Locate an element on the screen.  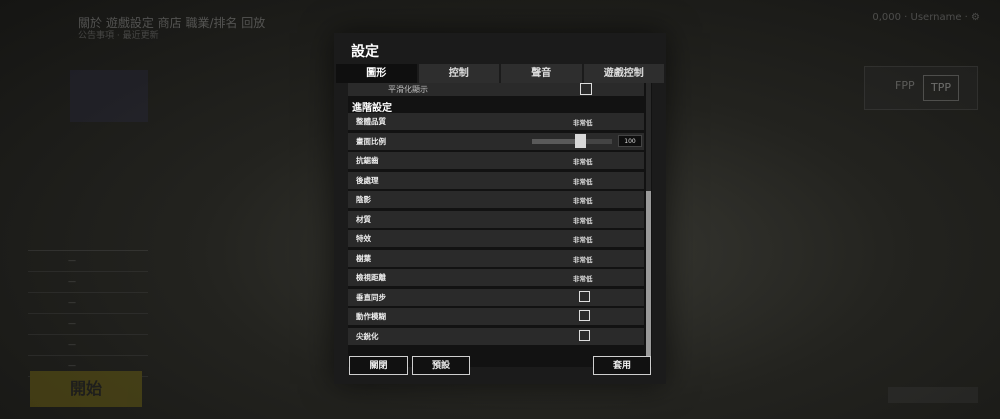
setting-label: 抗鋸齒 is located at coordinates (367, 160).